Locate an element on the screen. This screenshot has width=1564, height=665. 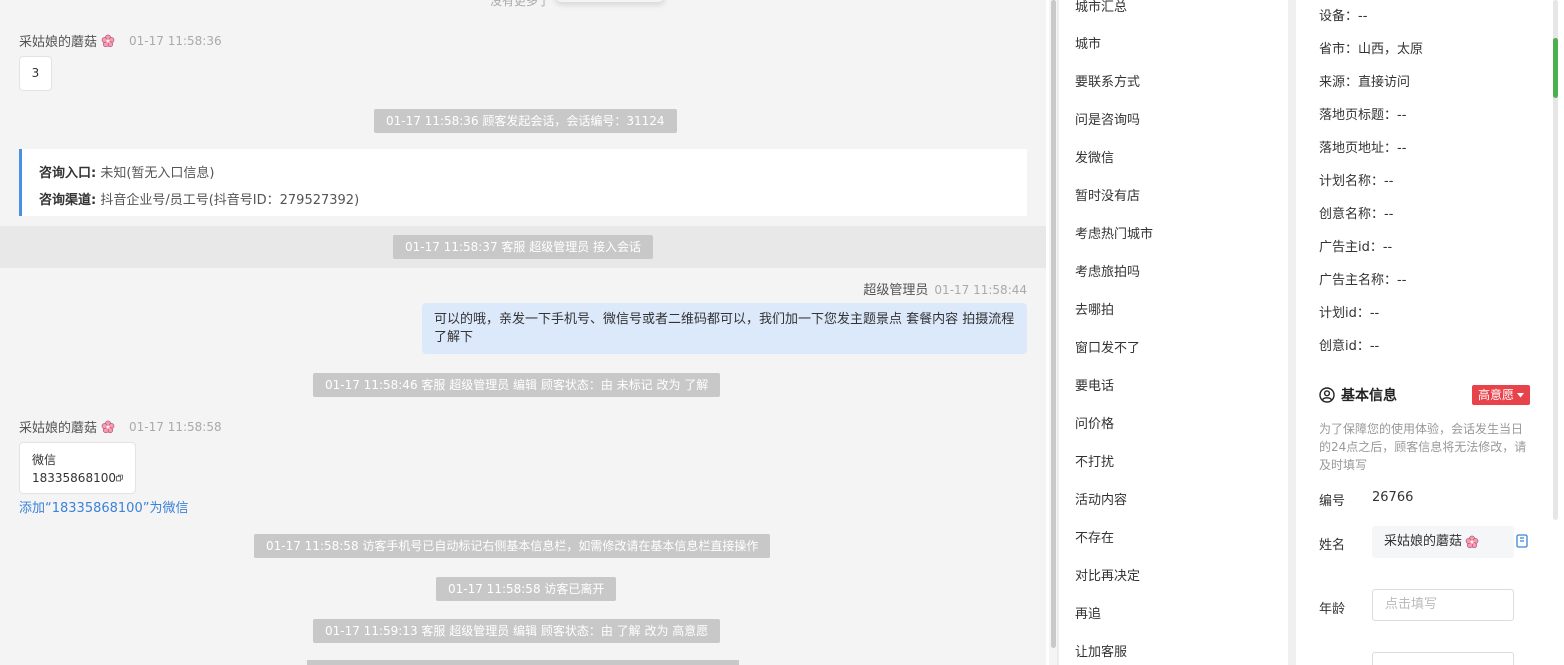
name-field: 采姑娘的蘑菇 is located at coordinates (1443, 542).